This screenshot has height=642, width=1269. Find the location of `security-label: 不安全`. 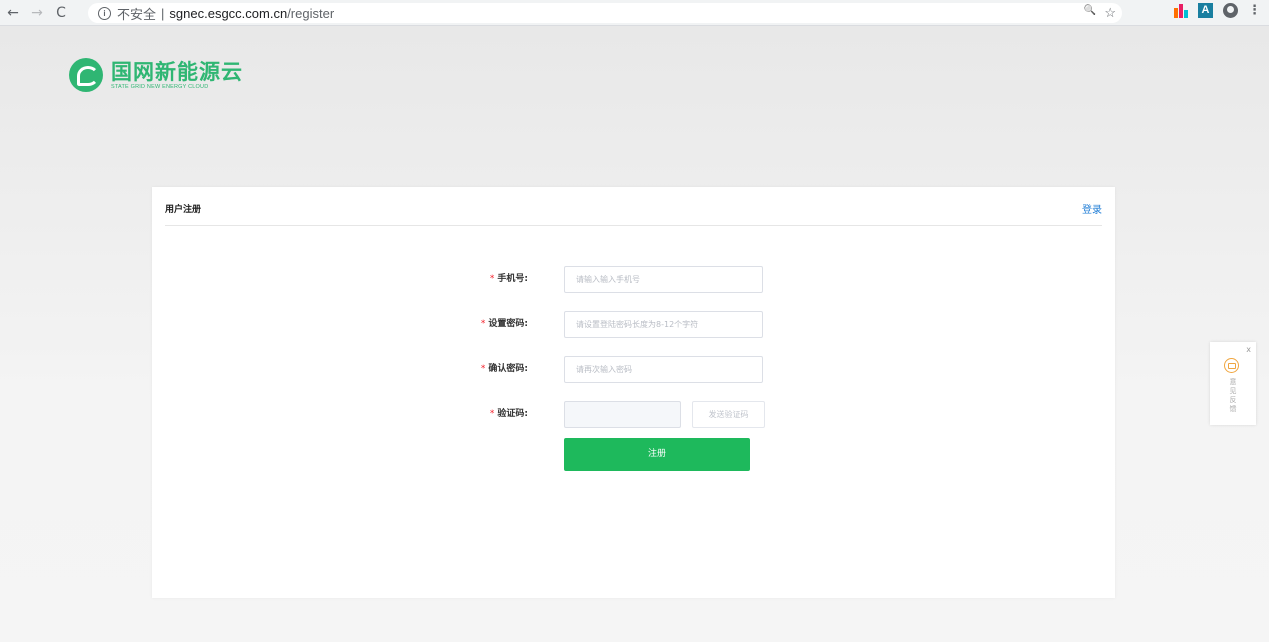

security-label: 不安全 is located at coordinates (137, 14).